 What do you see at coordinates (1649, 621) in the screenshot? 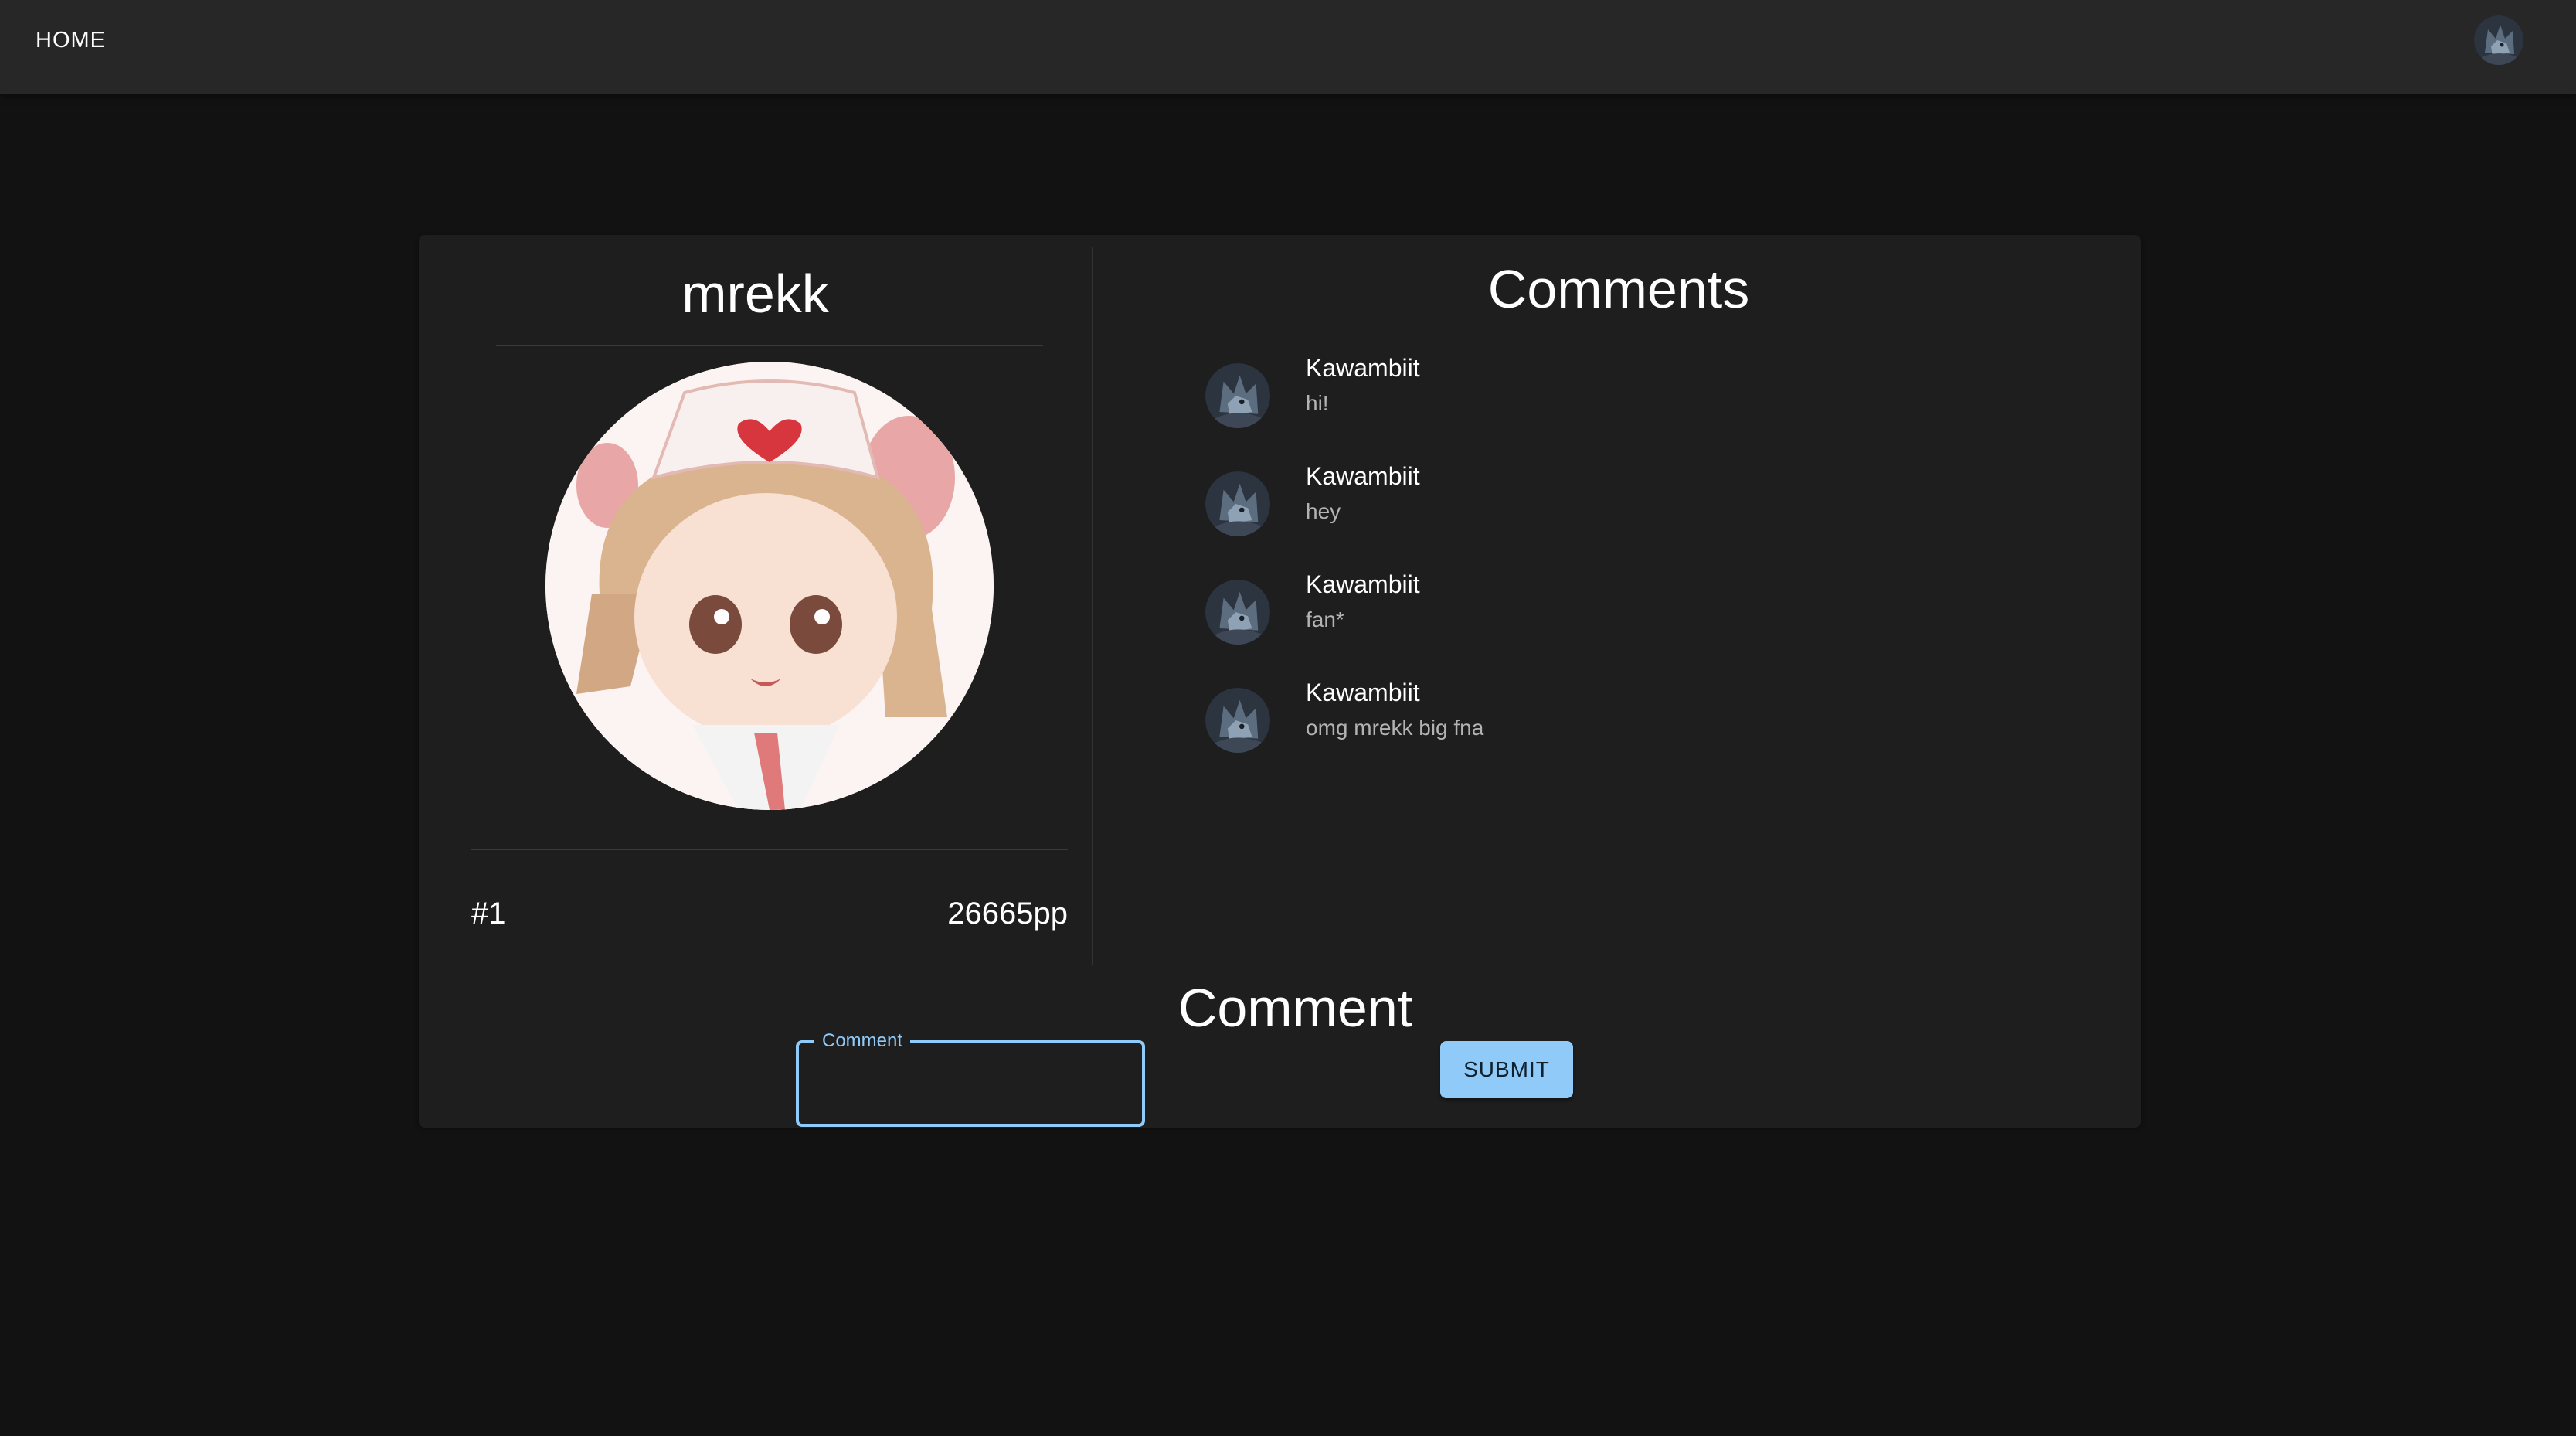
I see `list-item: Kawambiit fan*` at bounding box center [1649, 621].